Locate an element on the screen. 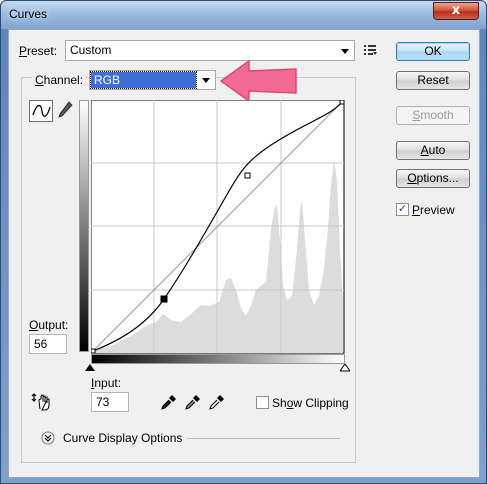  targeted-adjustment-hand-icon is located at coordinates (42, 402).